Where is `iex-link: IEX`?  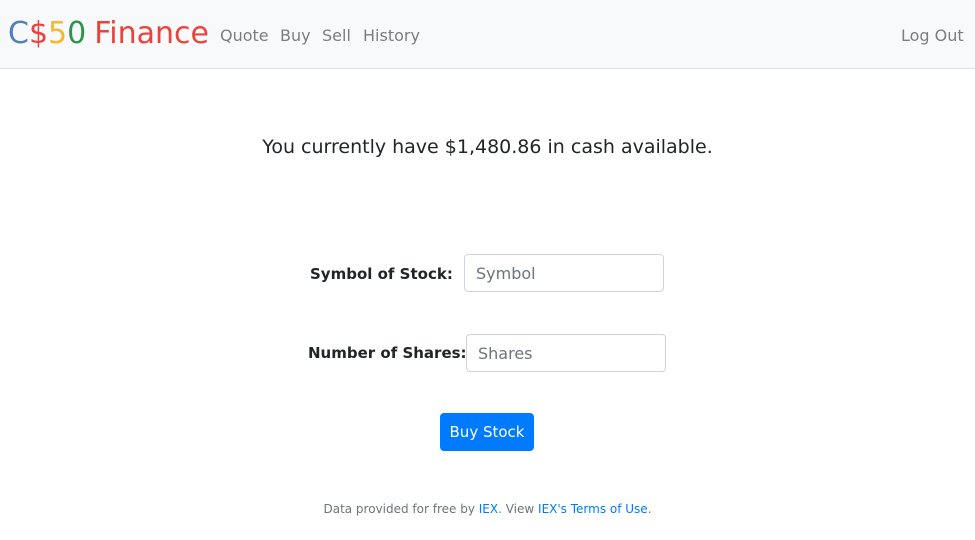
iex-link: IEX is located at coordinates (488, 509).